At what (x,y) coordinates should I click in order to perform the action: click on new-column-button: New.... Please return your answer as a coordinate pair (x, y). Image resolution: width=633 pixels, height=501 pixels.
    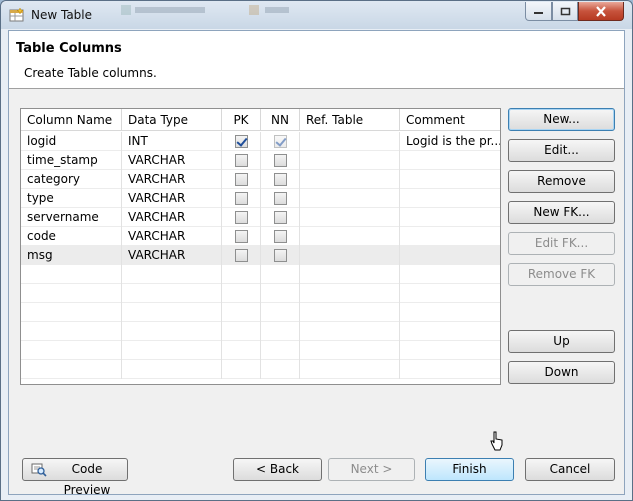
    Looking at the image, I should click on (561, 119).